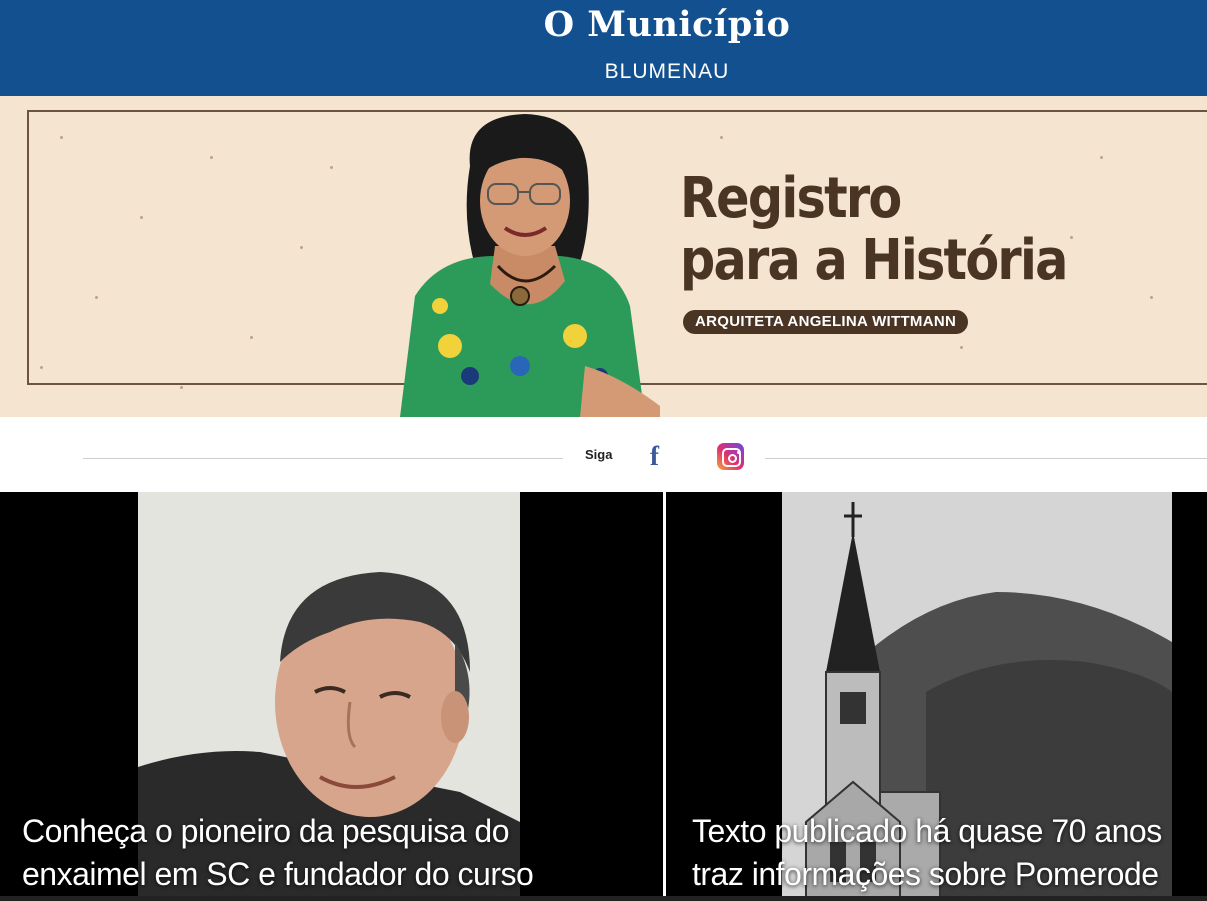  I want to click on bottom-strip, so click(603, 898).